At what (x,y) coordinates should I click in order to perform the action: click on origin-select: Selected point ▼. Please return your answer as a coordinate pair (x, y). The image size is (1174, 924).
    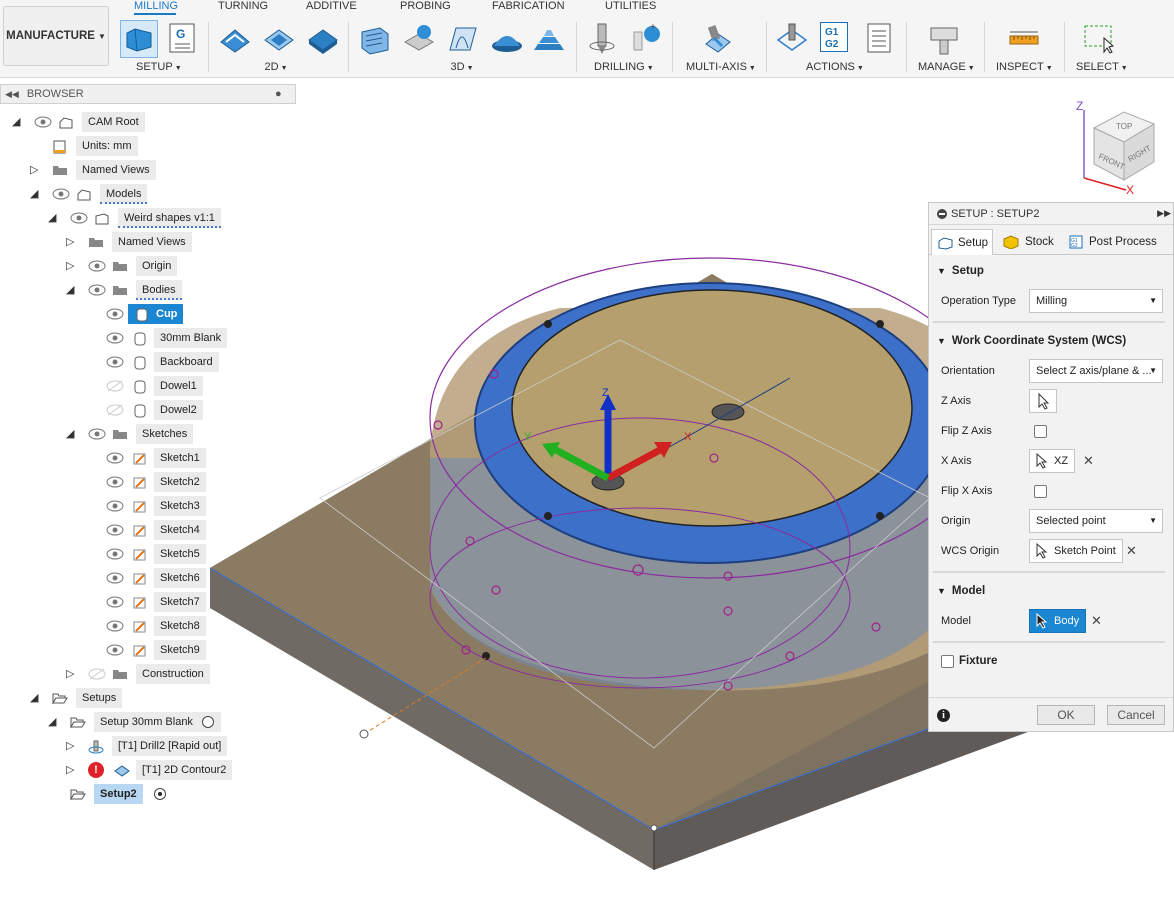
    Looking at the image, I should click on (1096, 521).